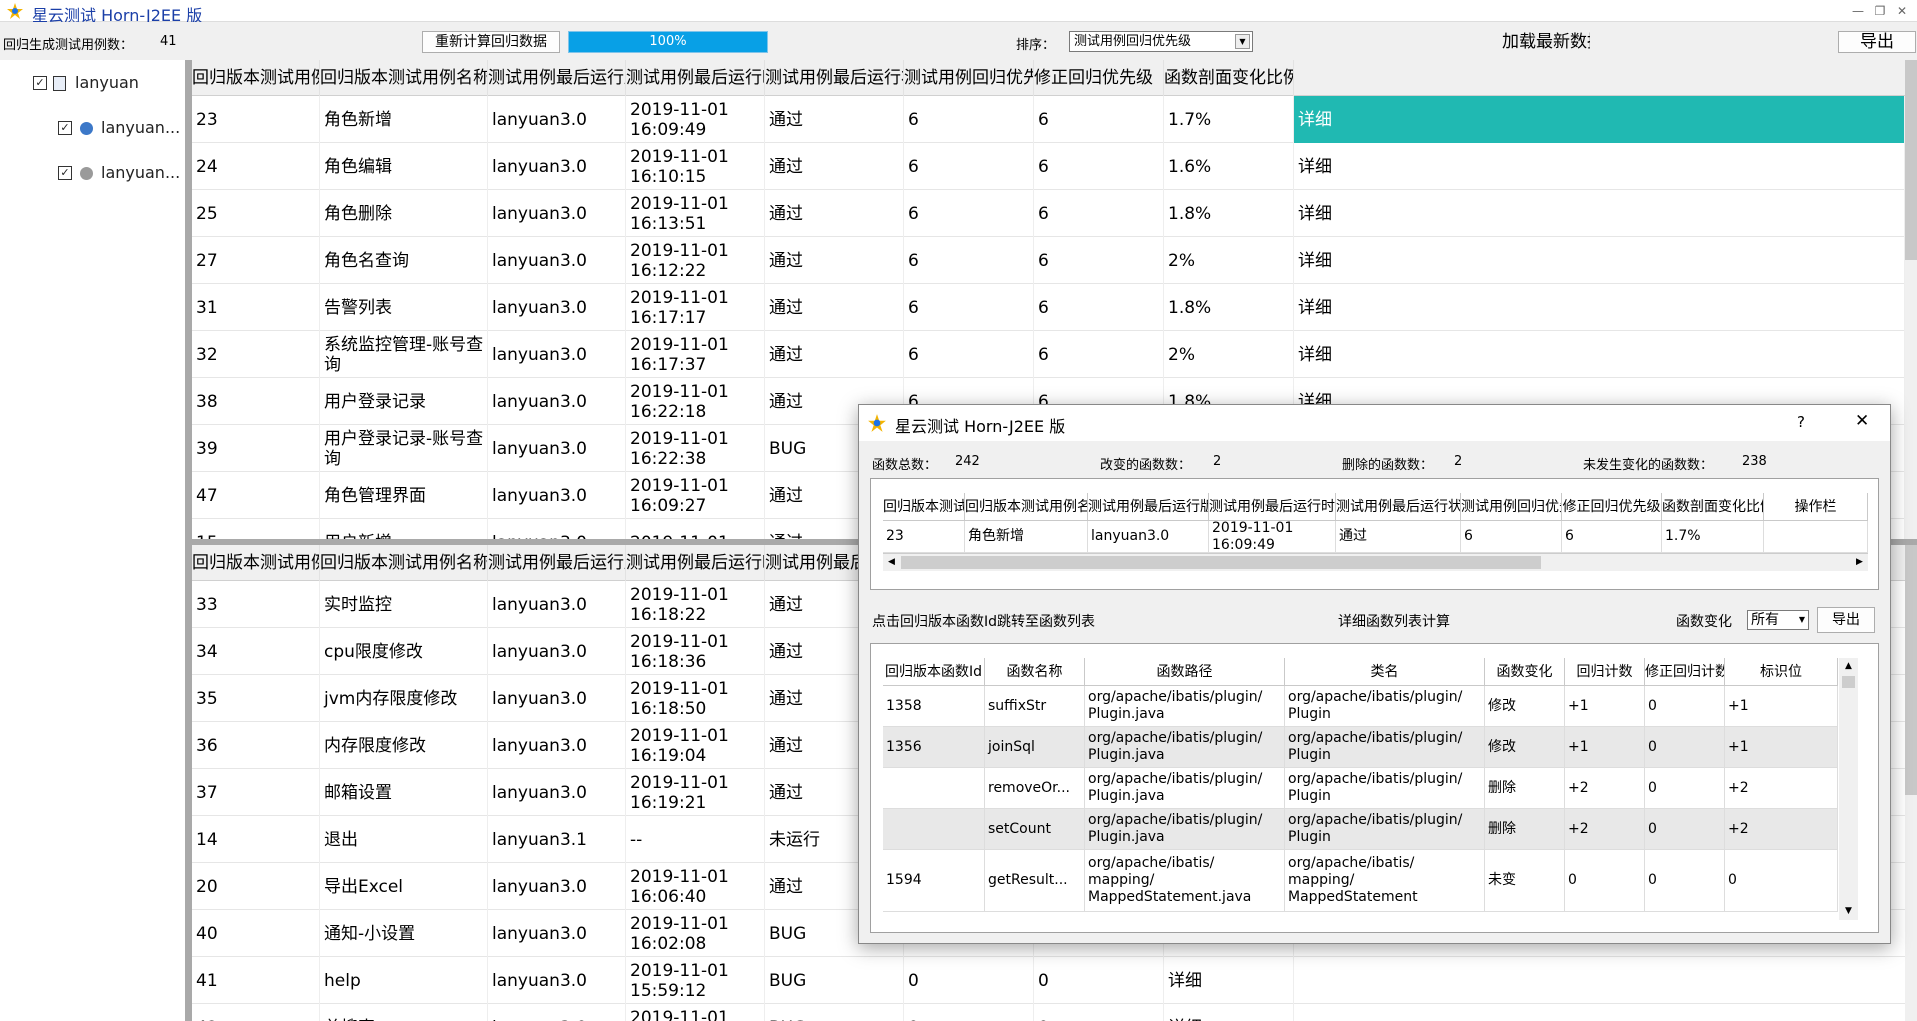  What do you see at coordinates (65, 173) in the screenshot?
I see `tree-child-2-checkbox: ✓` at bounding box center [65, 173].